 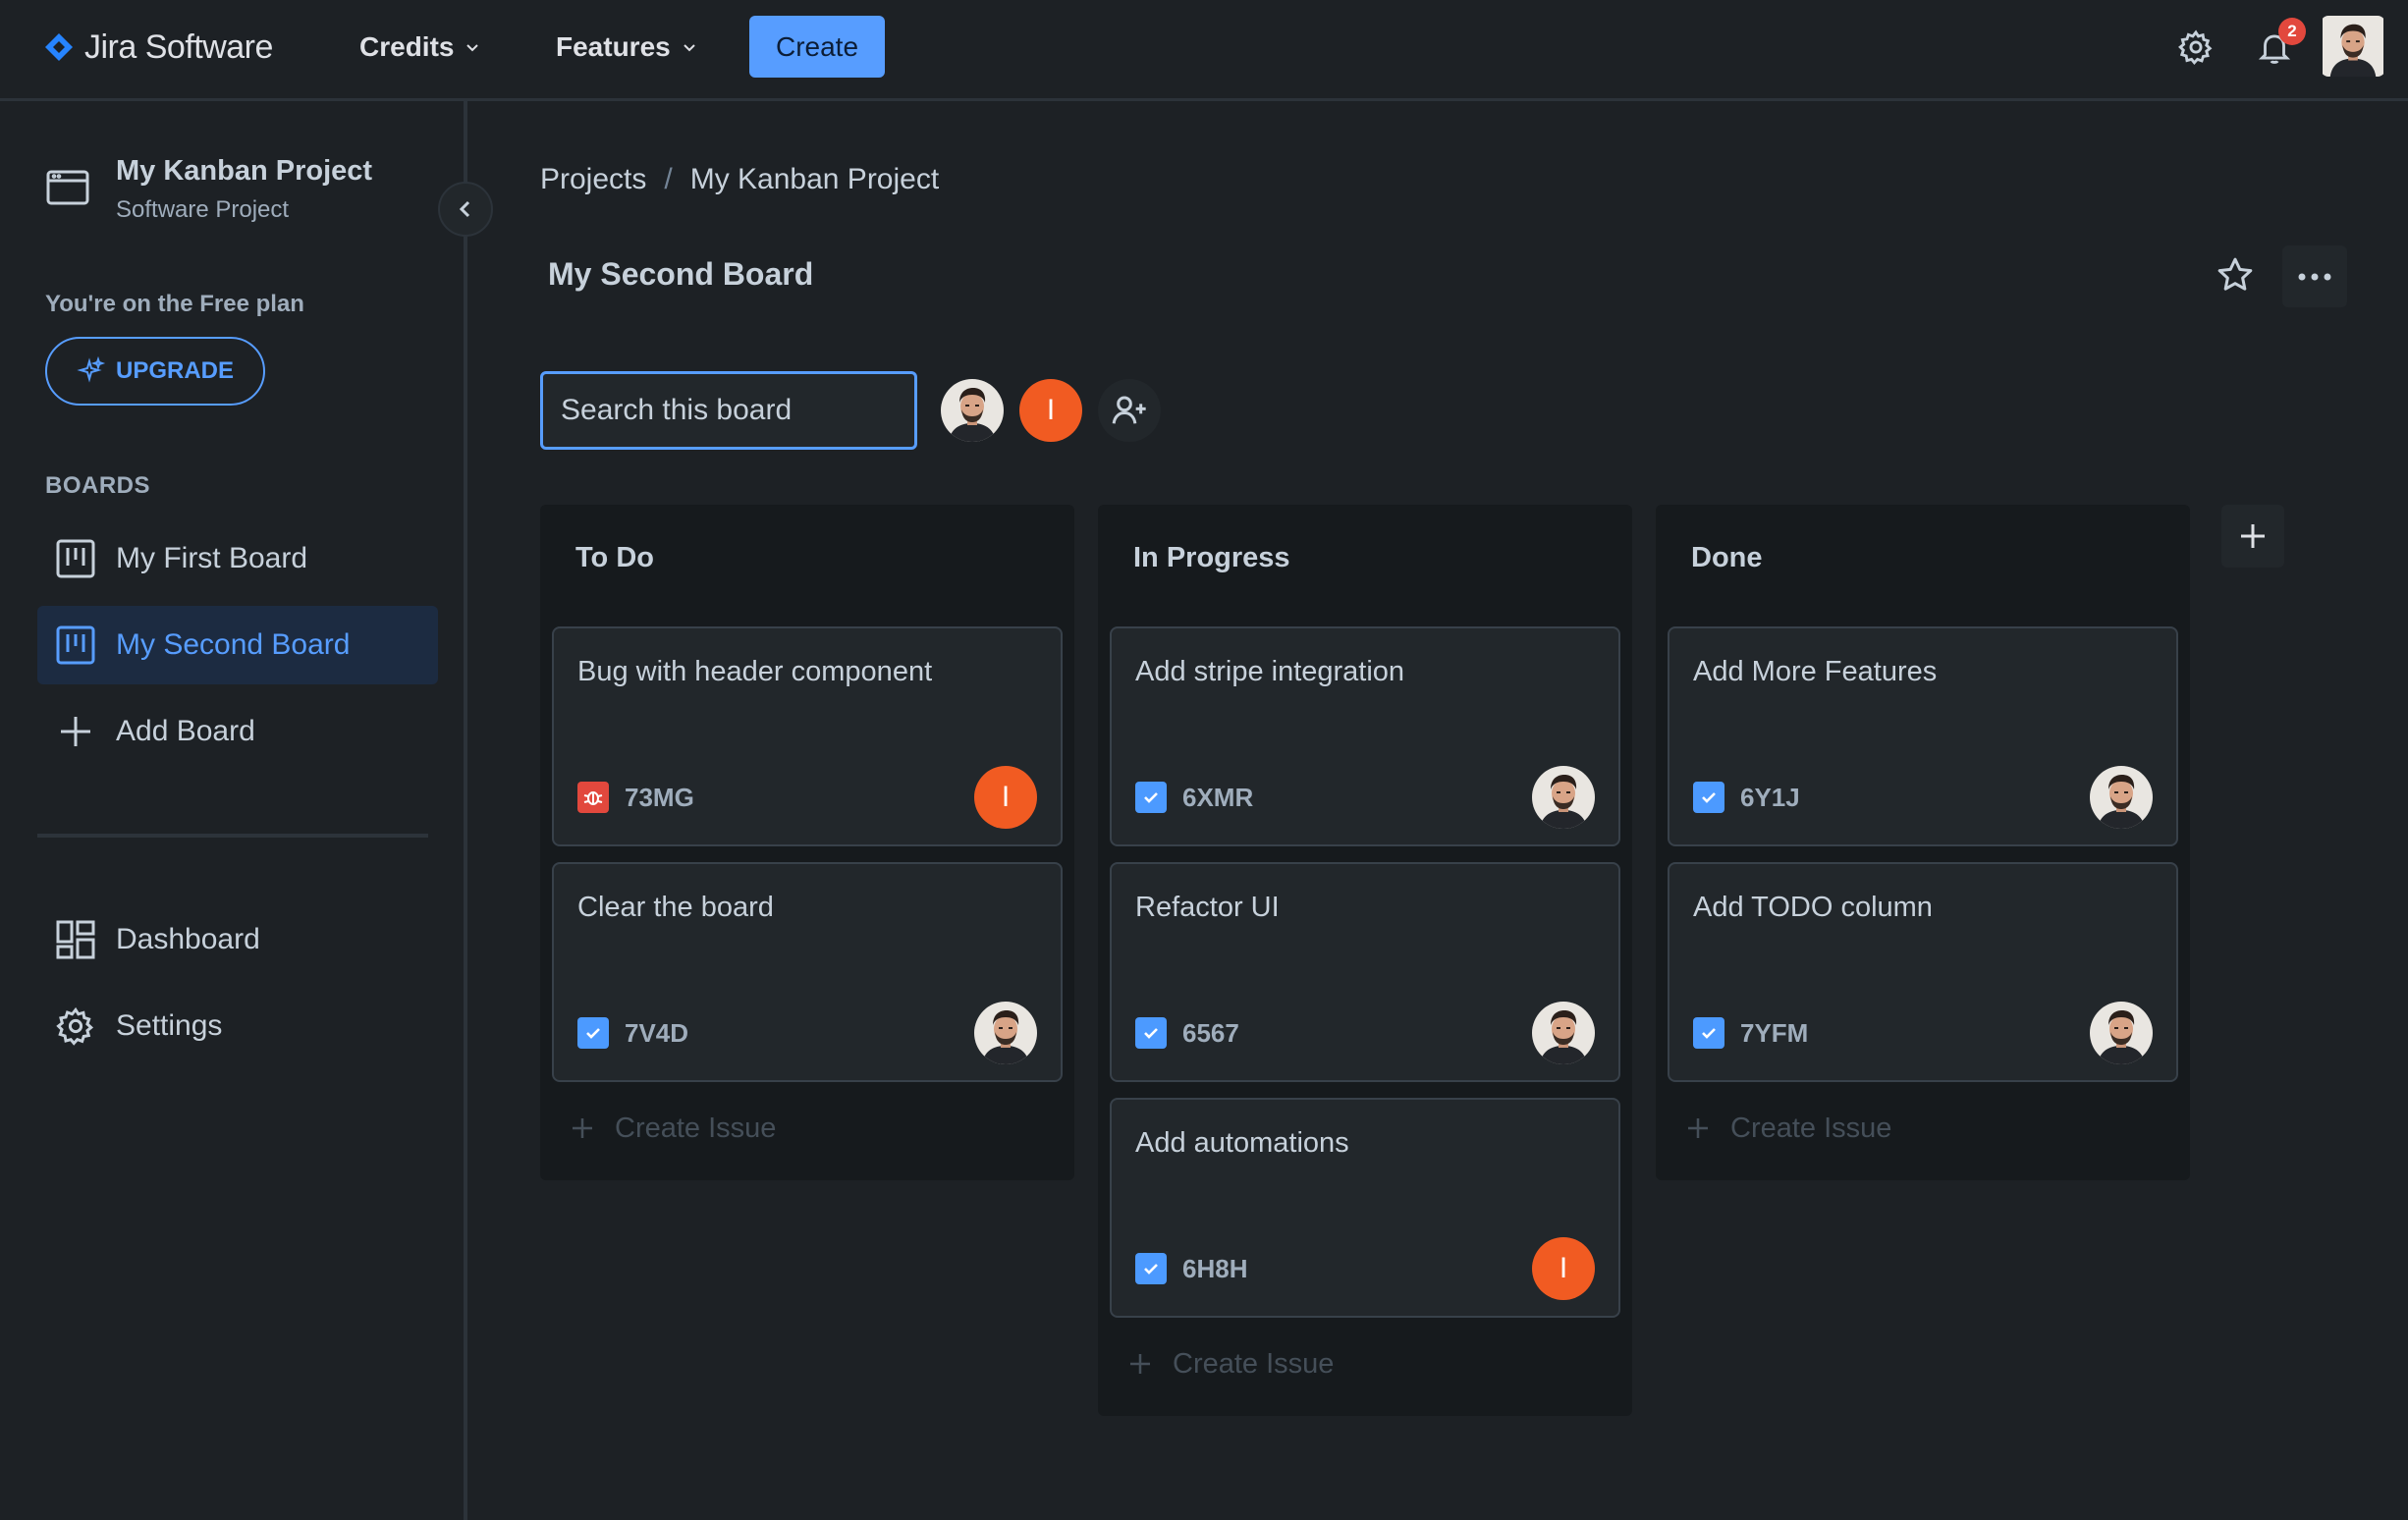 What do you see at coordinates (67, 187) in the screenshot?
I see `project-window-icon` at bounding box center [67, 187].